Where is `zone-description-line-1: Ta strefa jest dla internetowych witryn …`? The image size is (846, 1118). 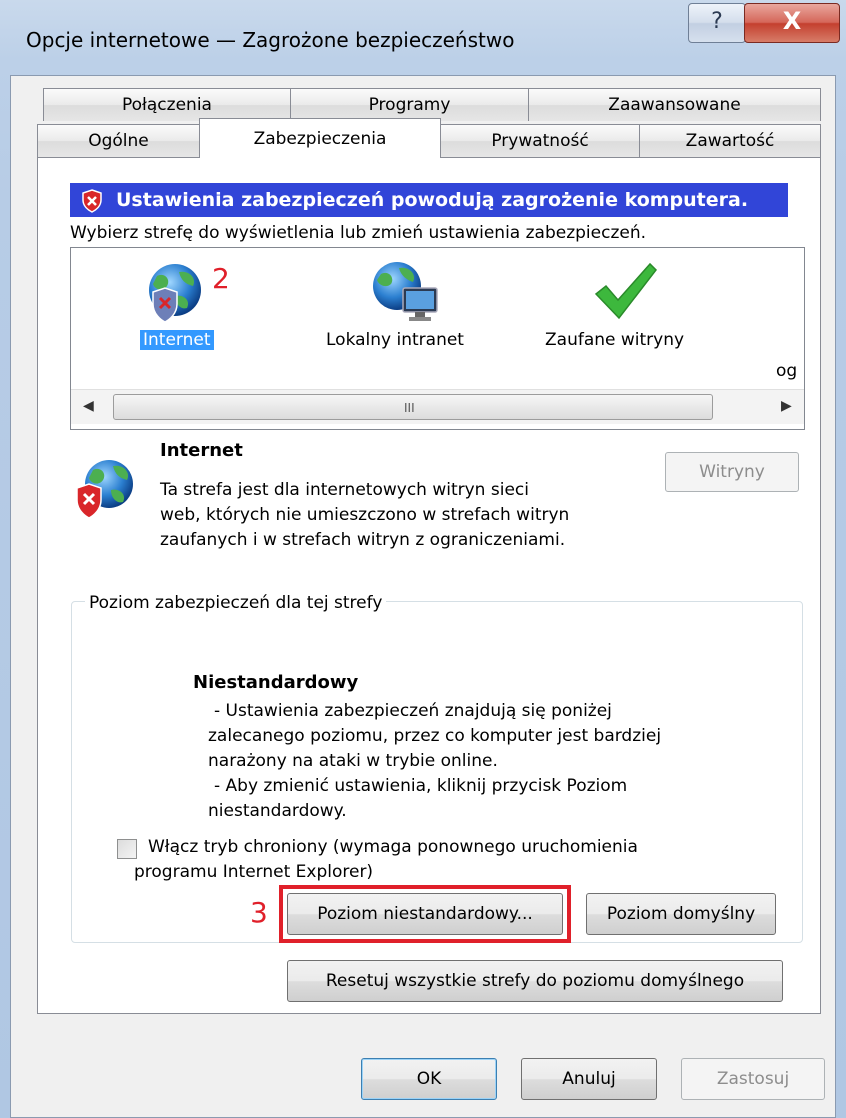
zone-description-line-1: Ta strefa jest dla internetowych witryn … is located at coordinates (344, 490).